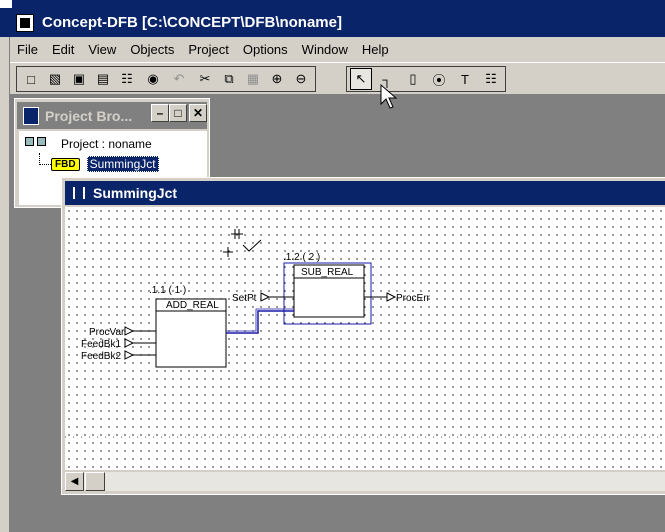  I want to click on zoom-in-icon: ⊕, so click(277, 79).